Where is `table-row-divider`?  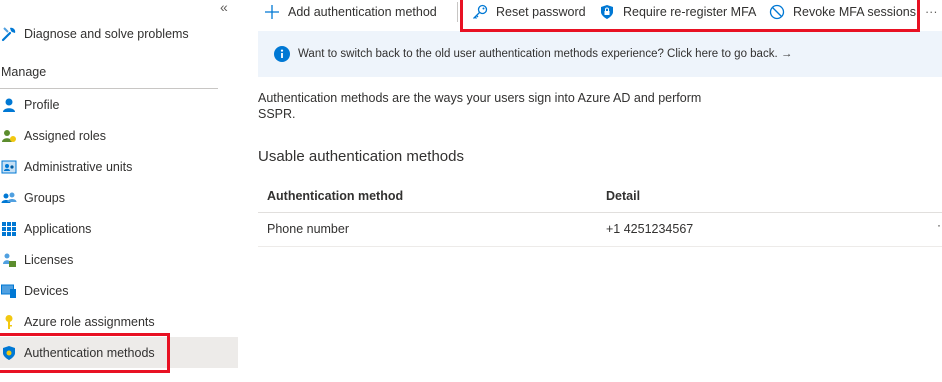 table-row-divider is located at coordinates (600, 246).